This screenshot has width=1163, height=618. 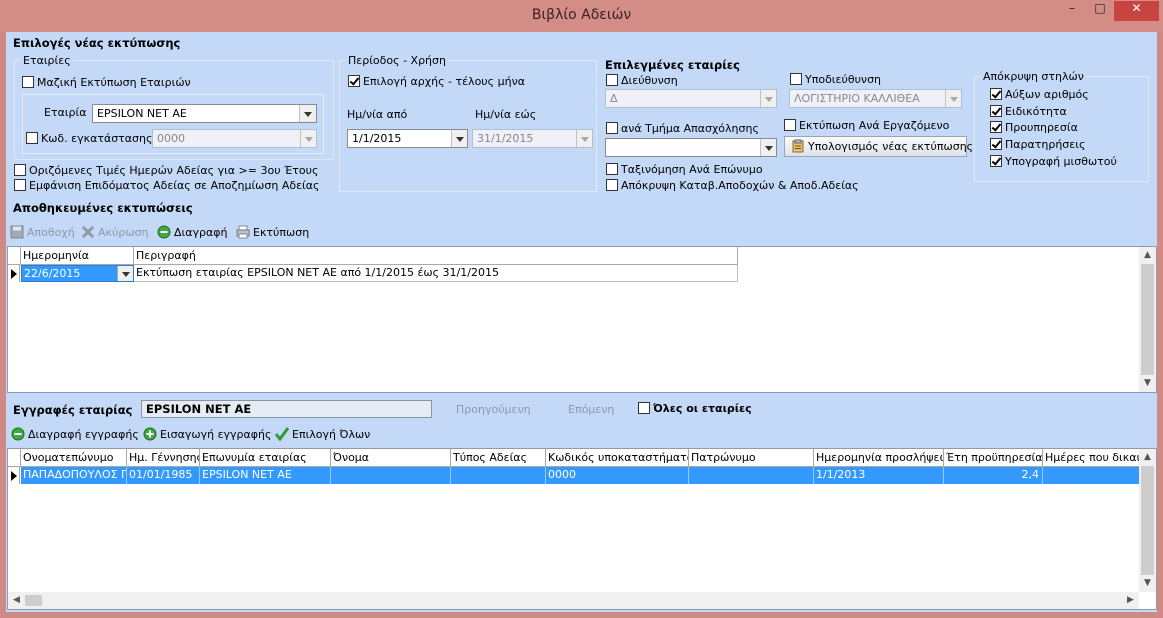 I want to click on insert-record-button: Εισαγωγή εγγραφής, so click(x=207, y=434).